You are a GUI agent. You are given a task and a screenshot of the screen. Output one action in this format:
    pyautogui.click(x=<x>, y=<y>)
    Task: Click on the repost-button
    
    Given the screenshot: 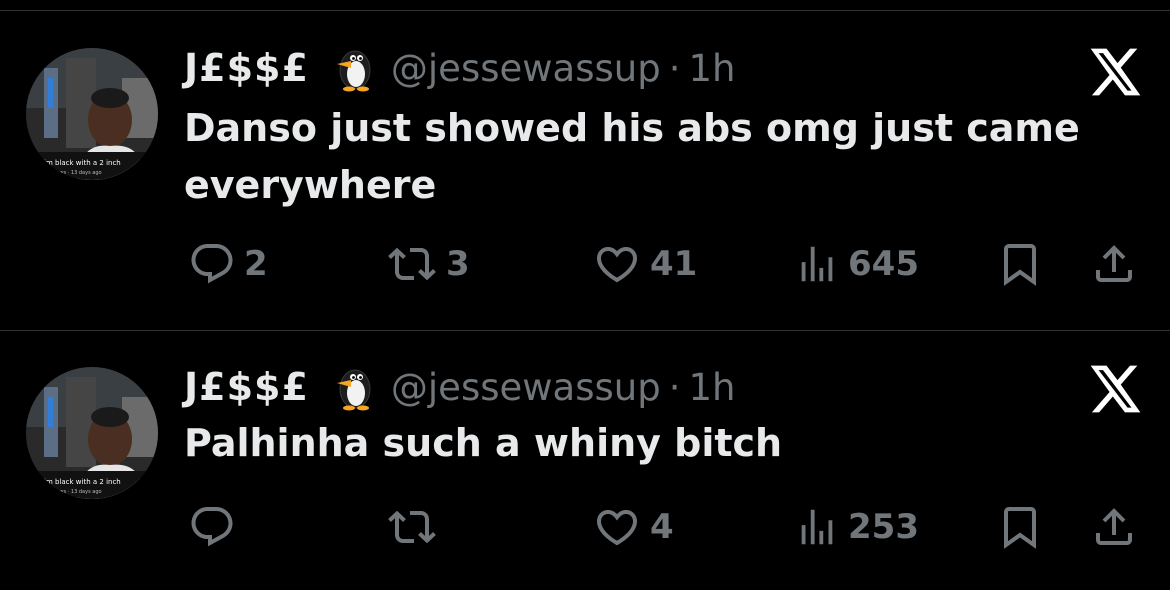 What is the action you would take?
    pyautogui.click(x=416, y=527)
    